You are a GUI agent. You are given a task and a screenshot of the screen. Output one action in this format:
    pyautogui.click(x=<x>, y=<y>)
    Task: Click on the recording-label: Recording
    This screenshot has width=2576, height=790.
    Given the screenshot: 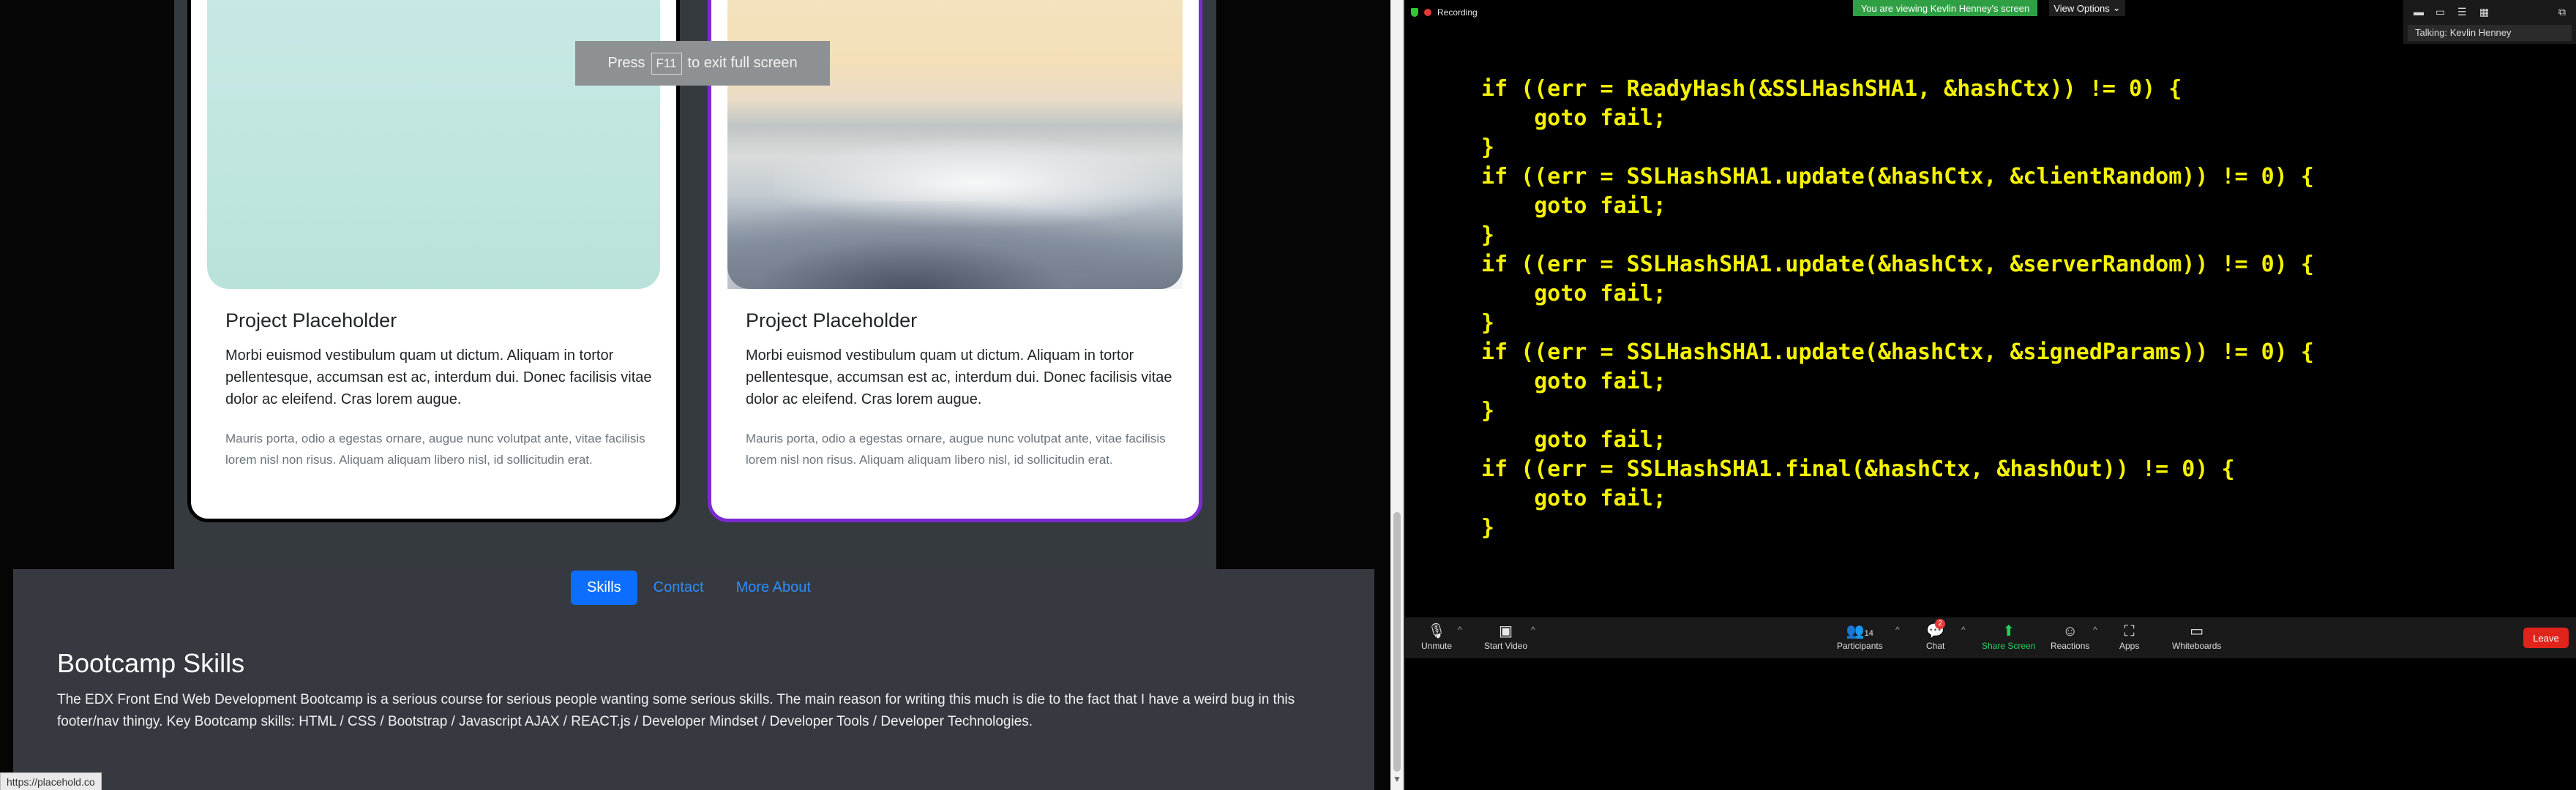 What is the action you would take?
    pyautogui.click(x=1457, y=12)
    